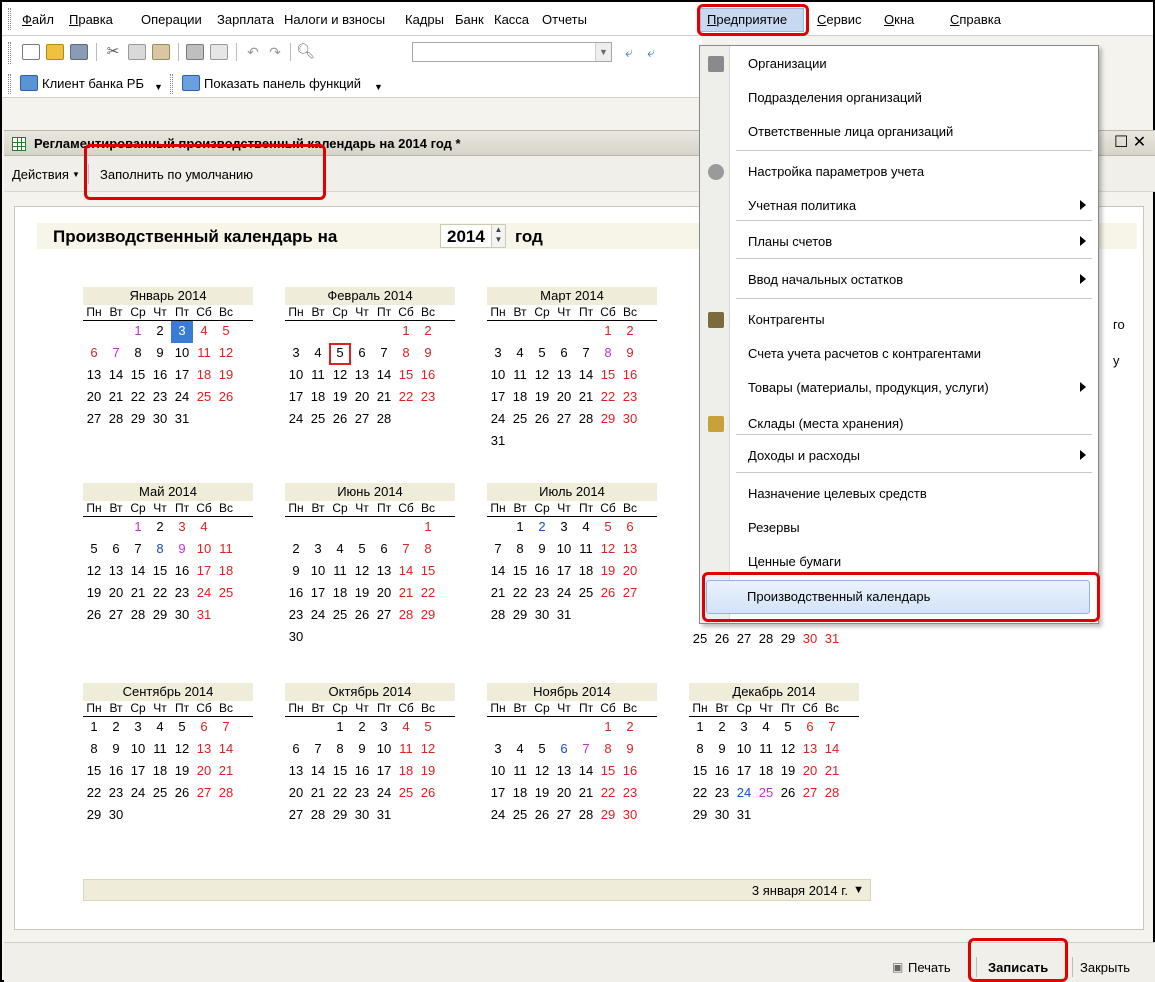 The image size is (1155, 982). Describe the element at coordinates (91, 19) in the screenshot. I see `menu-edit: Правка` at that location.